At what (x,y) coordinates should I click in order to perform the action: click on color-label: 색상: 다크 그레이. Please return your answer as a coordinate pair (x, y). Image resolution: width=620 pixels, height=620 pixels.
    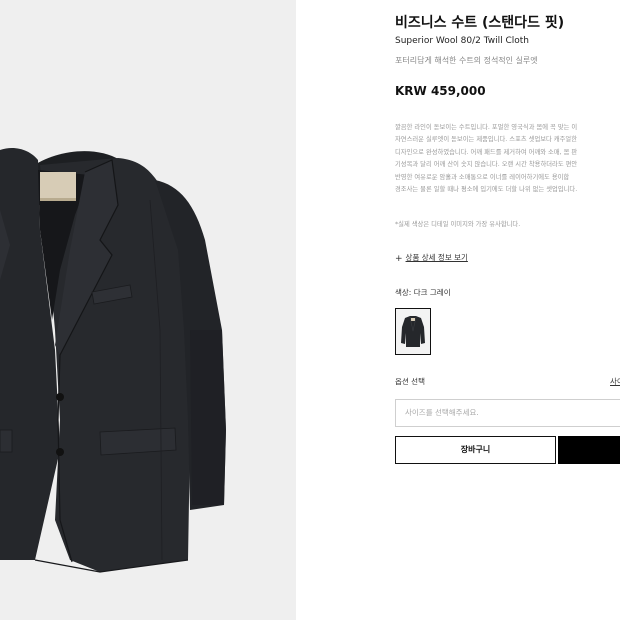
    Looking at the image, I should click on (423, 292).